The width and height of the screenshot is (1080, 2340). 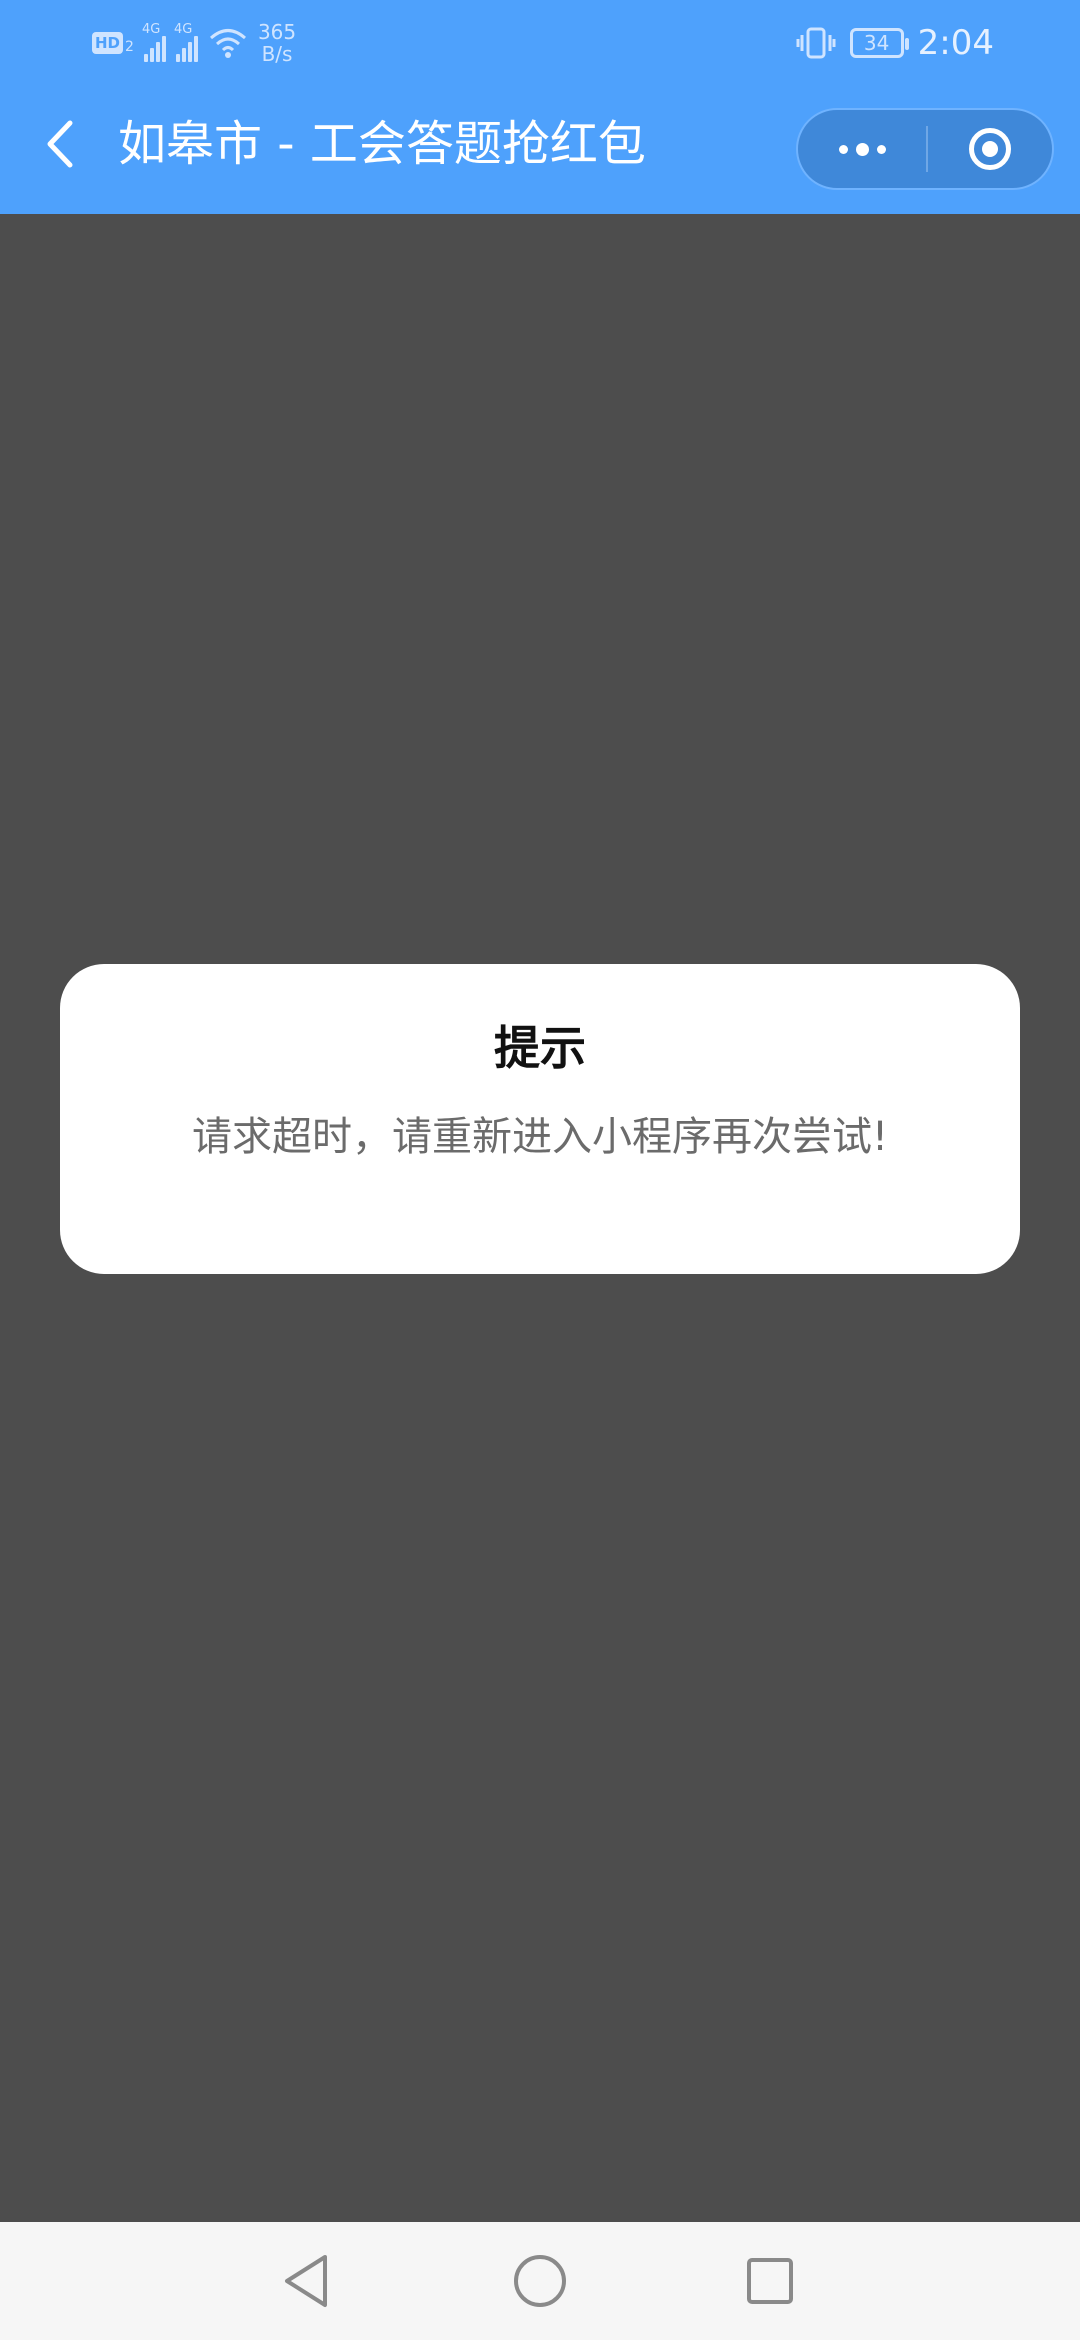 I want to click on target-circle-icon, so click(x=990, y=149).